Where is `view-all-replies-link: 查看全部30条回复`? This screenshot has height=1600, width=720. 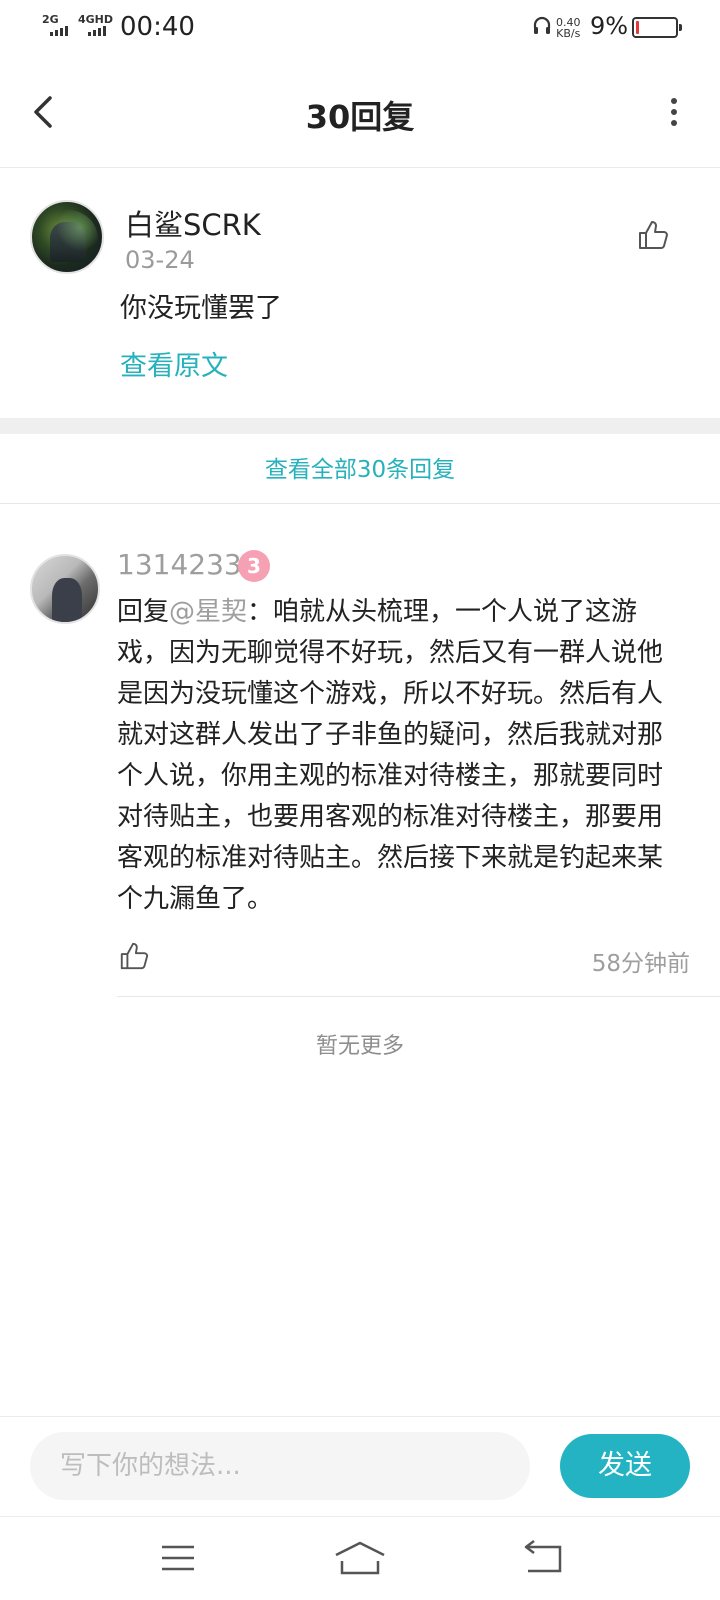 view-all-replies-link: 查看全部30条回复 is located at coordinates (360, 469).